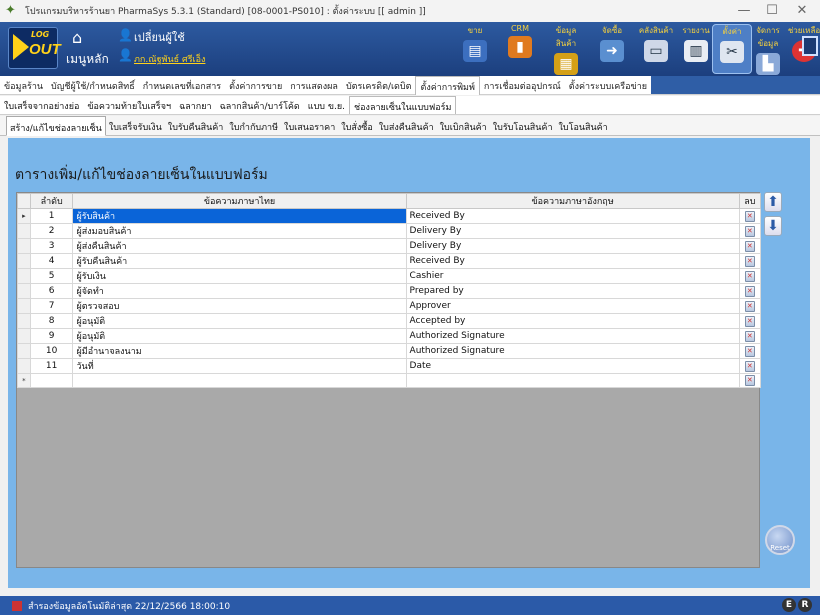 The height and width of the screenshot is (615, 820). What do you see at coordinates (780, 540) in the screenshot?
I see `reset-button: Reset` at bounding box center [780, 540].